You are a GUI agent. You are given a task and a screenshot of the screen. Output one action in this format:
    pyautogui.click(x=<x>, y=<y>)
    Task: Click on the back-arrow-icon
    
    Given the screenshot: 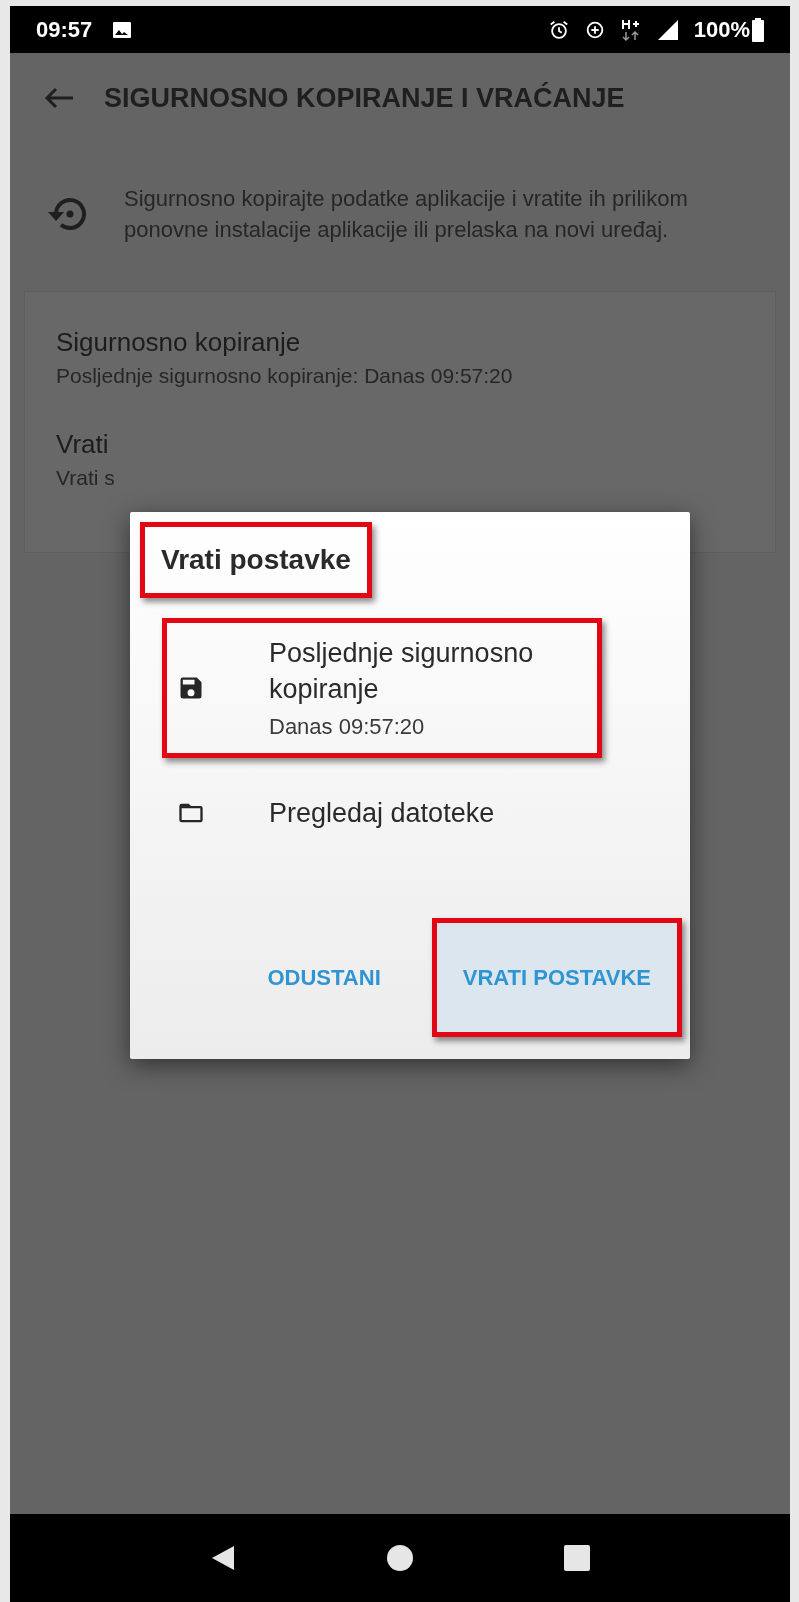 What is the action you would take?
    pyautogui.click(x=59, y=98)
    